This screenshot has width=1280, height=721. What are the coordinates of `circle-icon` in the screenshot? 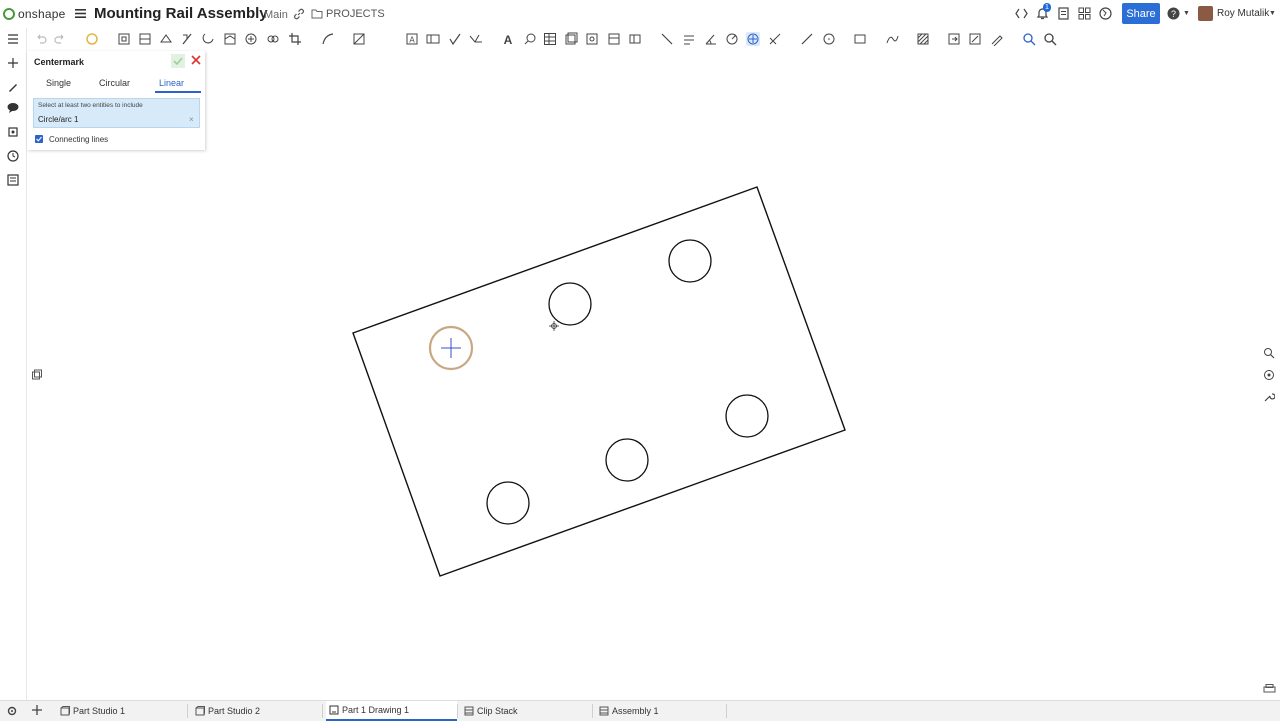 It's located at (829, 39).